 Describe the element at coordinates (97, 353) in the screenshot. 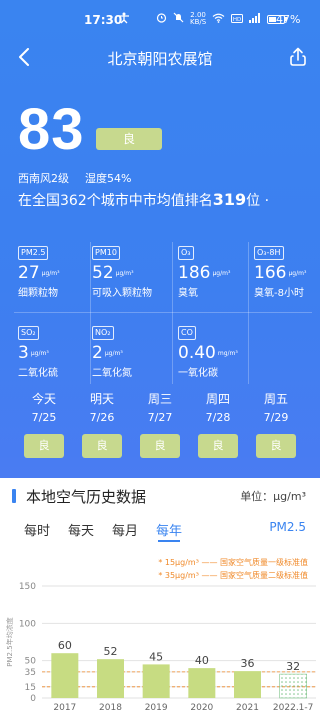

I see `pollutant-value: 2` at that location.